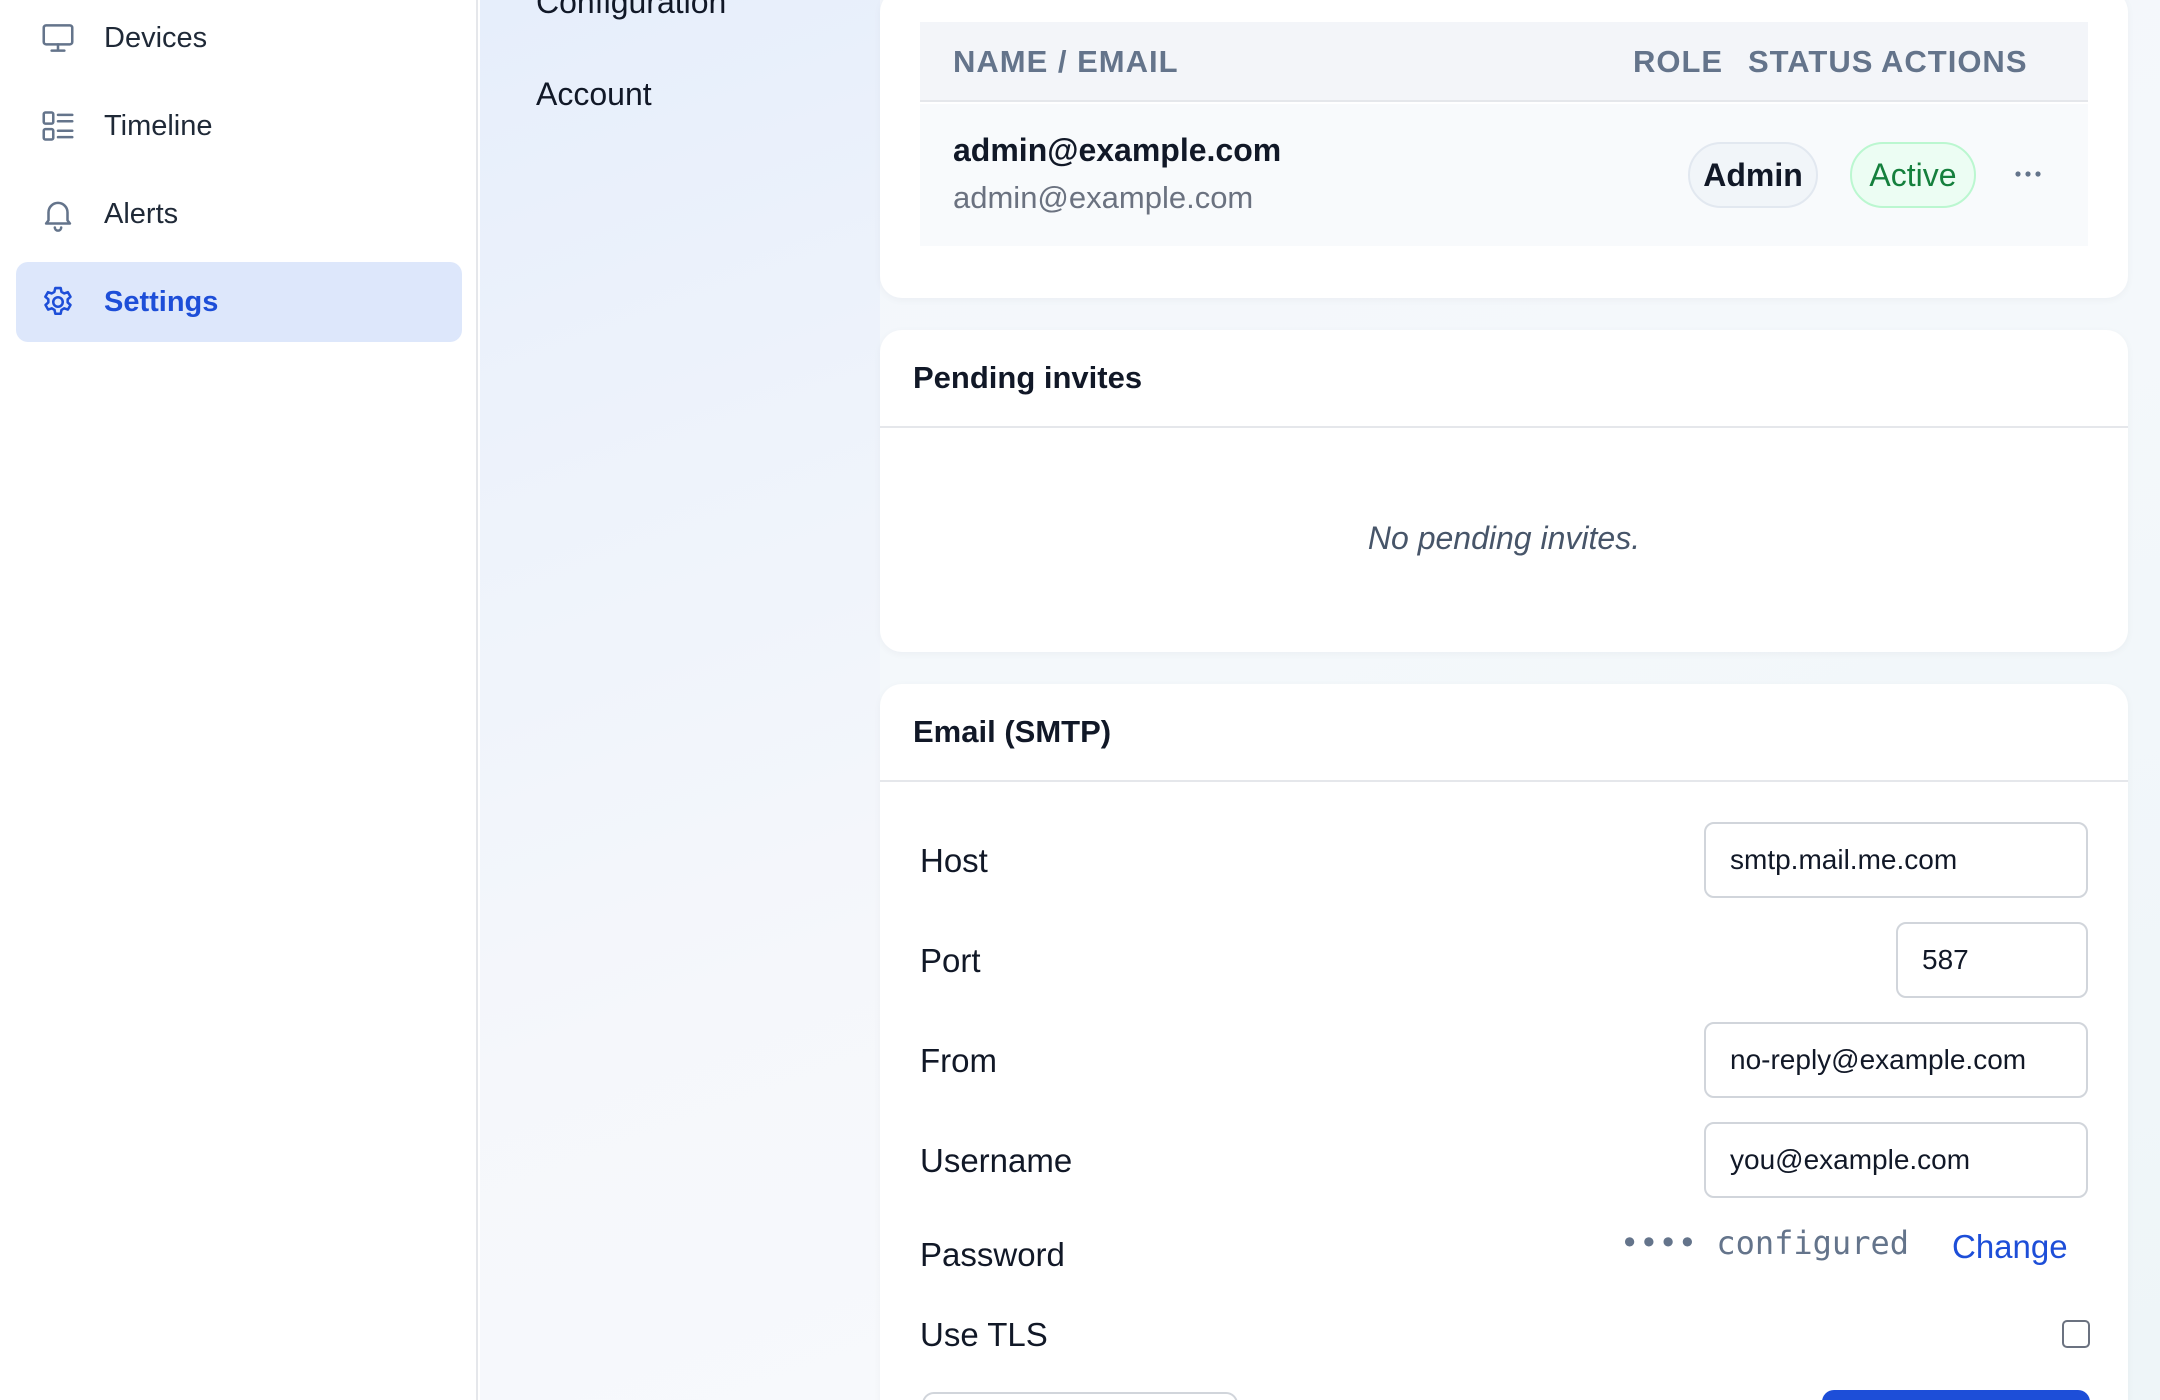  What do you see at coordinates (631, 10) in the screenshot?
I see `subnav-item-configuration: Configuration` at bounding box center [631, 10].